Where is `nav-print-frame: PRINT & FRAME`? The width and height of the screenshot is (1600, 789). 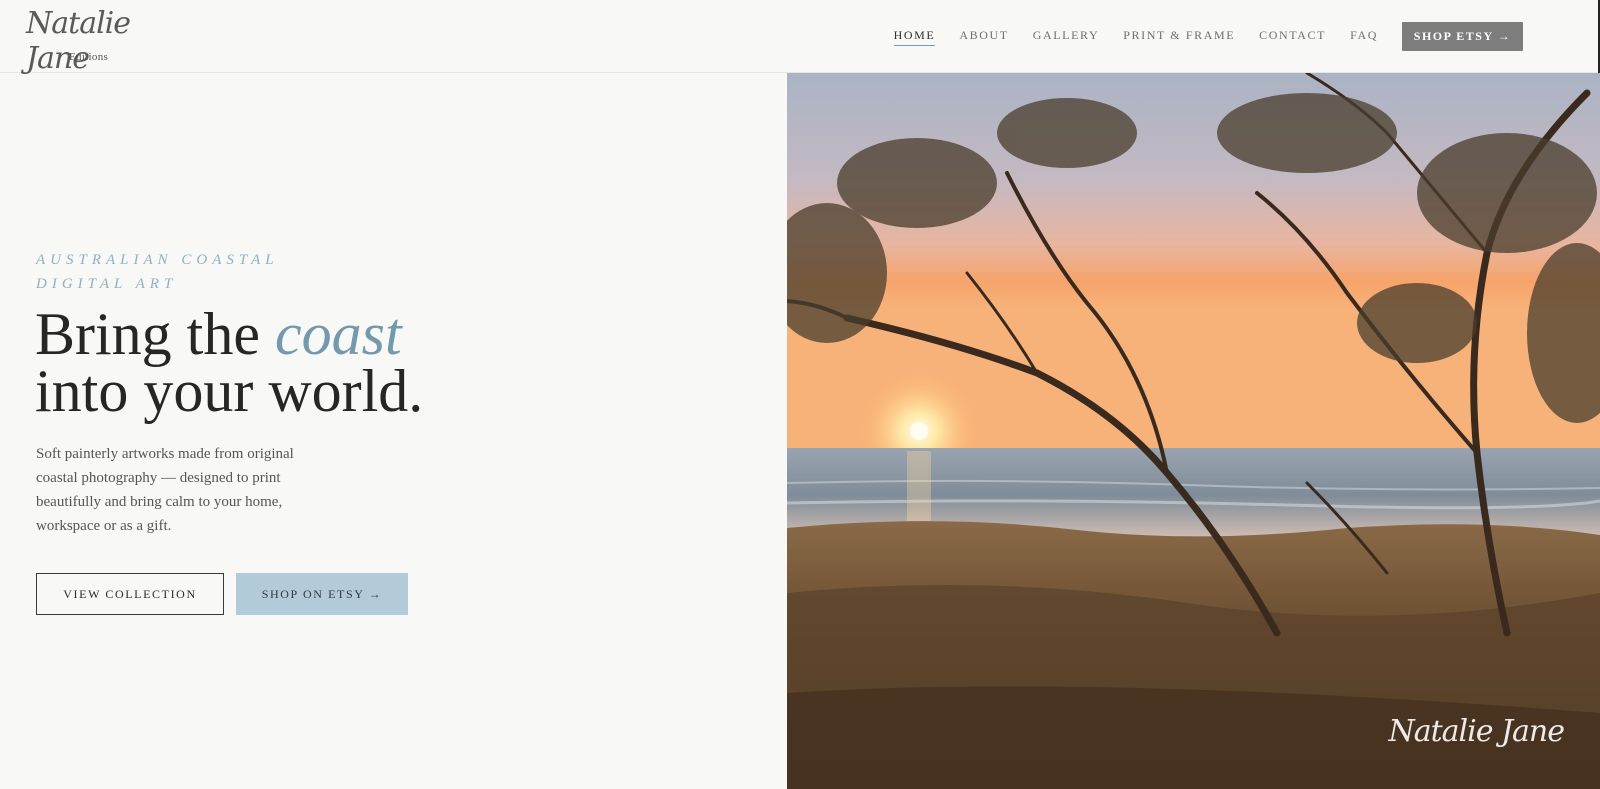 nav-print-frame: PRINT & FRAME is located at coordinates (1179, 36).